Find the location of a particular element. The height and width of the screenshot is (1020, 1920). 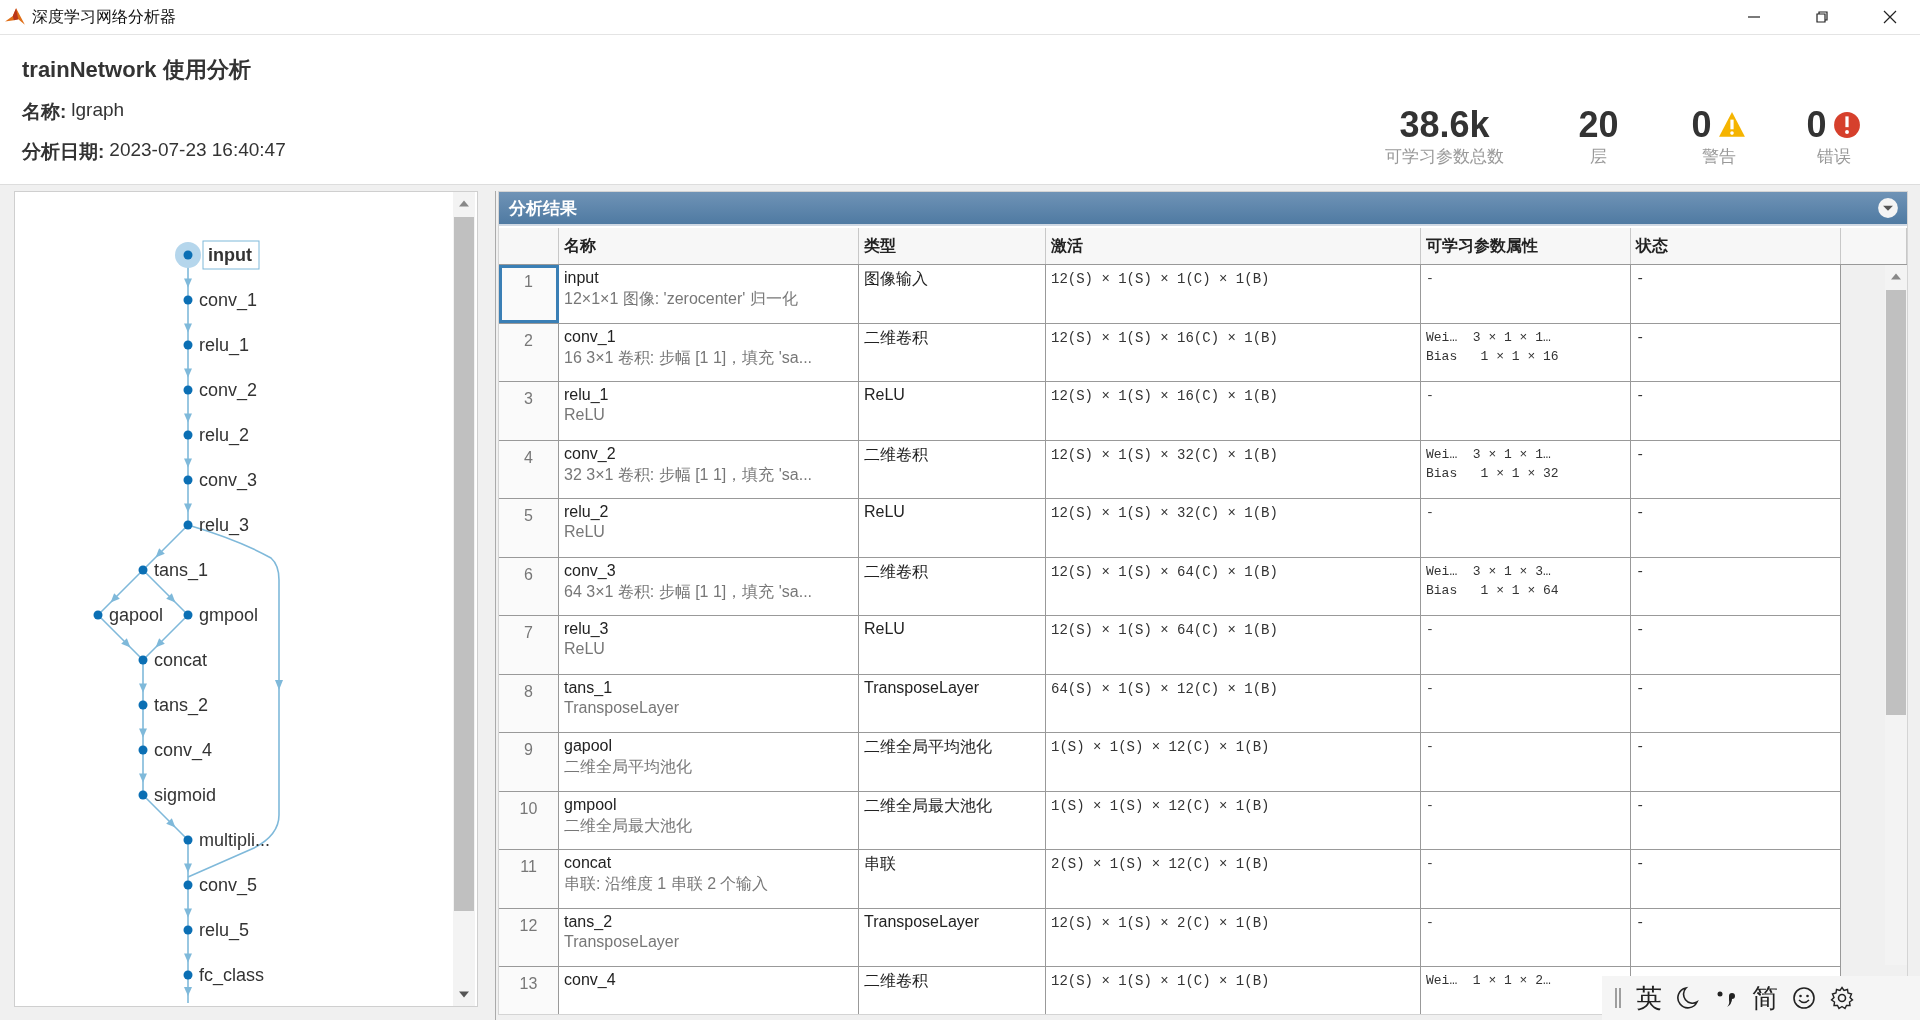

row-number: 2 is located at coordinates (529, 352).